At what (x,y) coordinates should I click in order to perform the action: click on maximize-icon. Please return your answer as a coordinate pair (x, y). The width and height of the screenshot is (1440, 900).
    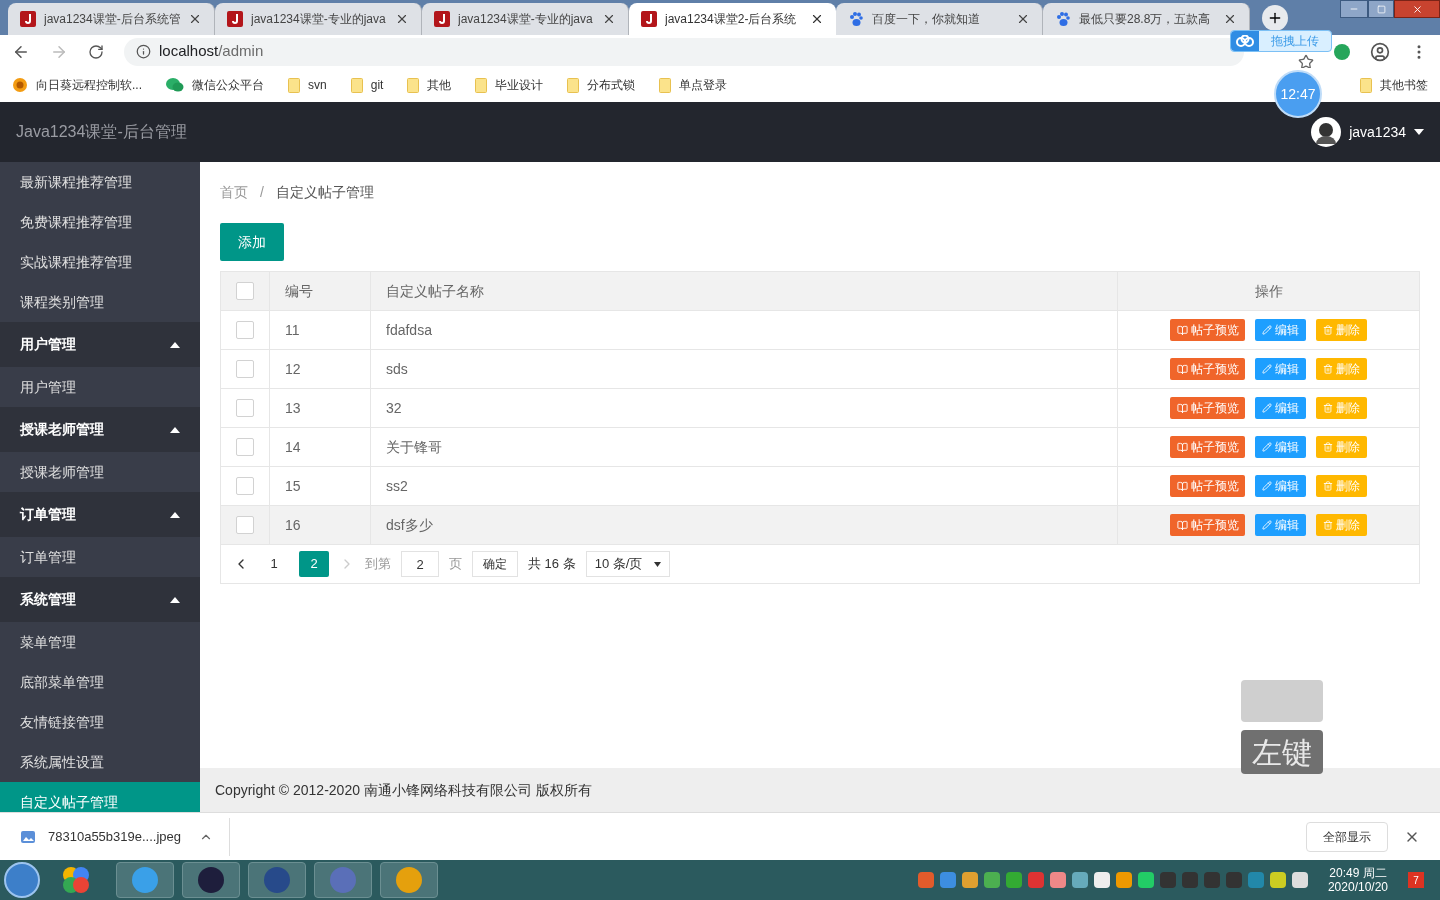
    Looking at the image, I should click on (1381, 9).